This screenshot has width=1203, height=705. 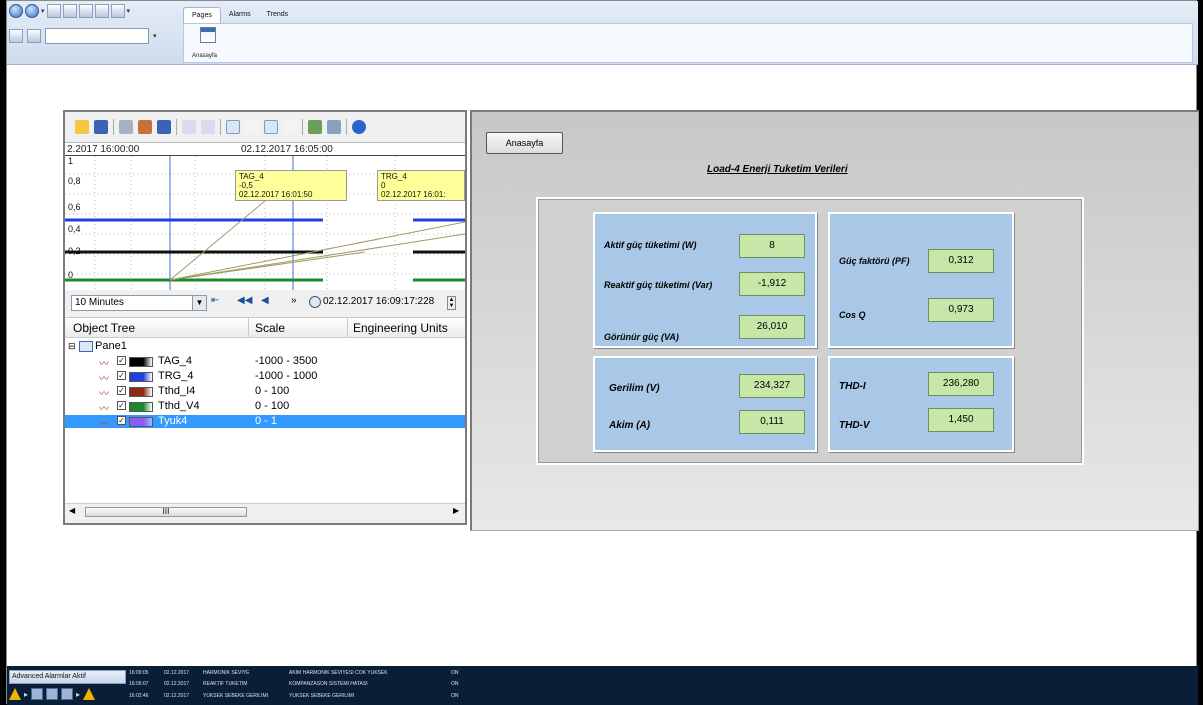 What do you see at coordinates (97, 36) in the screenshot?
I see `address-combo` at bounding box center [97, 36].